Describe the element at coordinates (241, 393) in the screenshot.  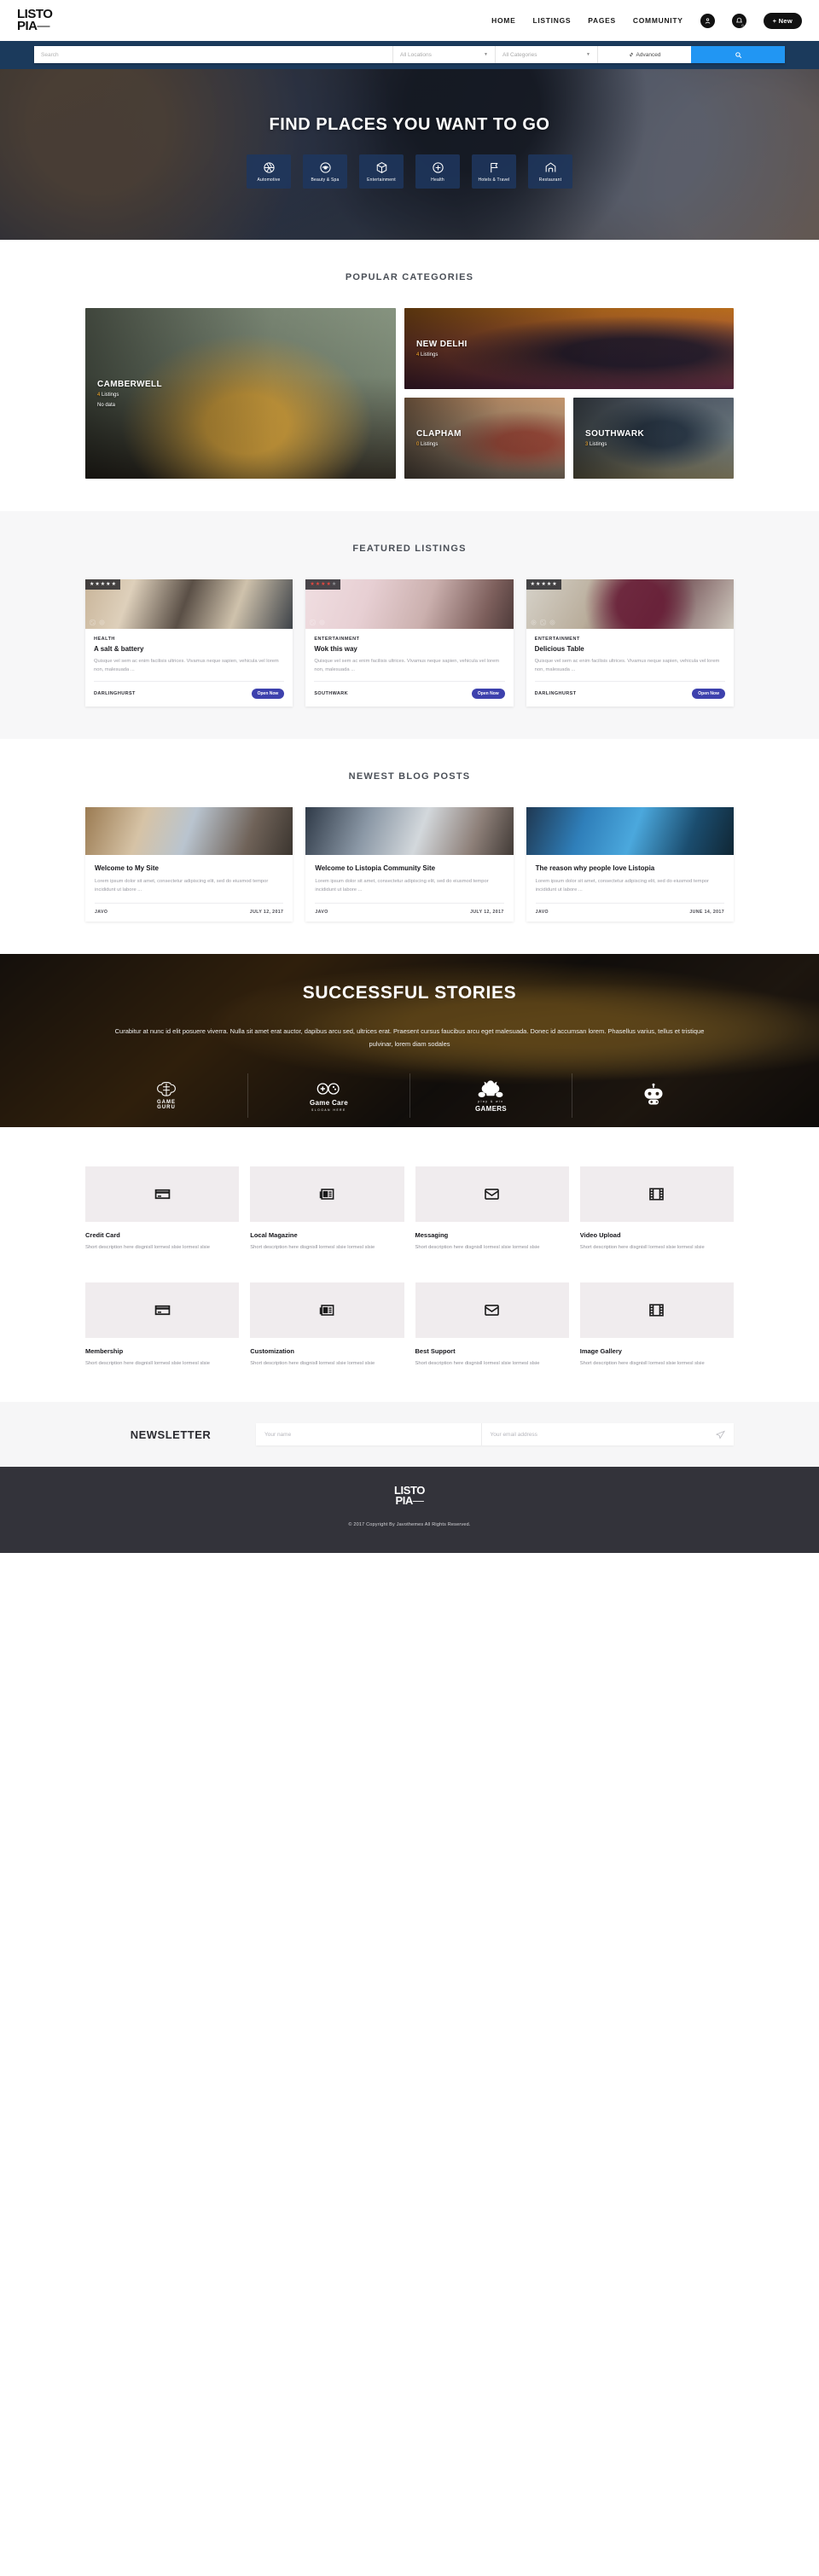
I see `category-card-camberwell: CAMBERWELL 4 Listings No data` at that location.